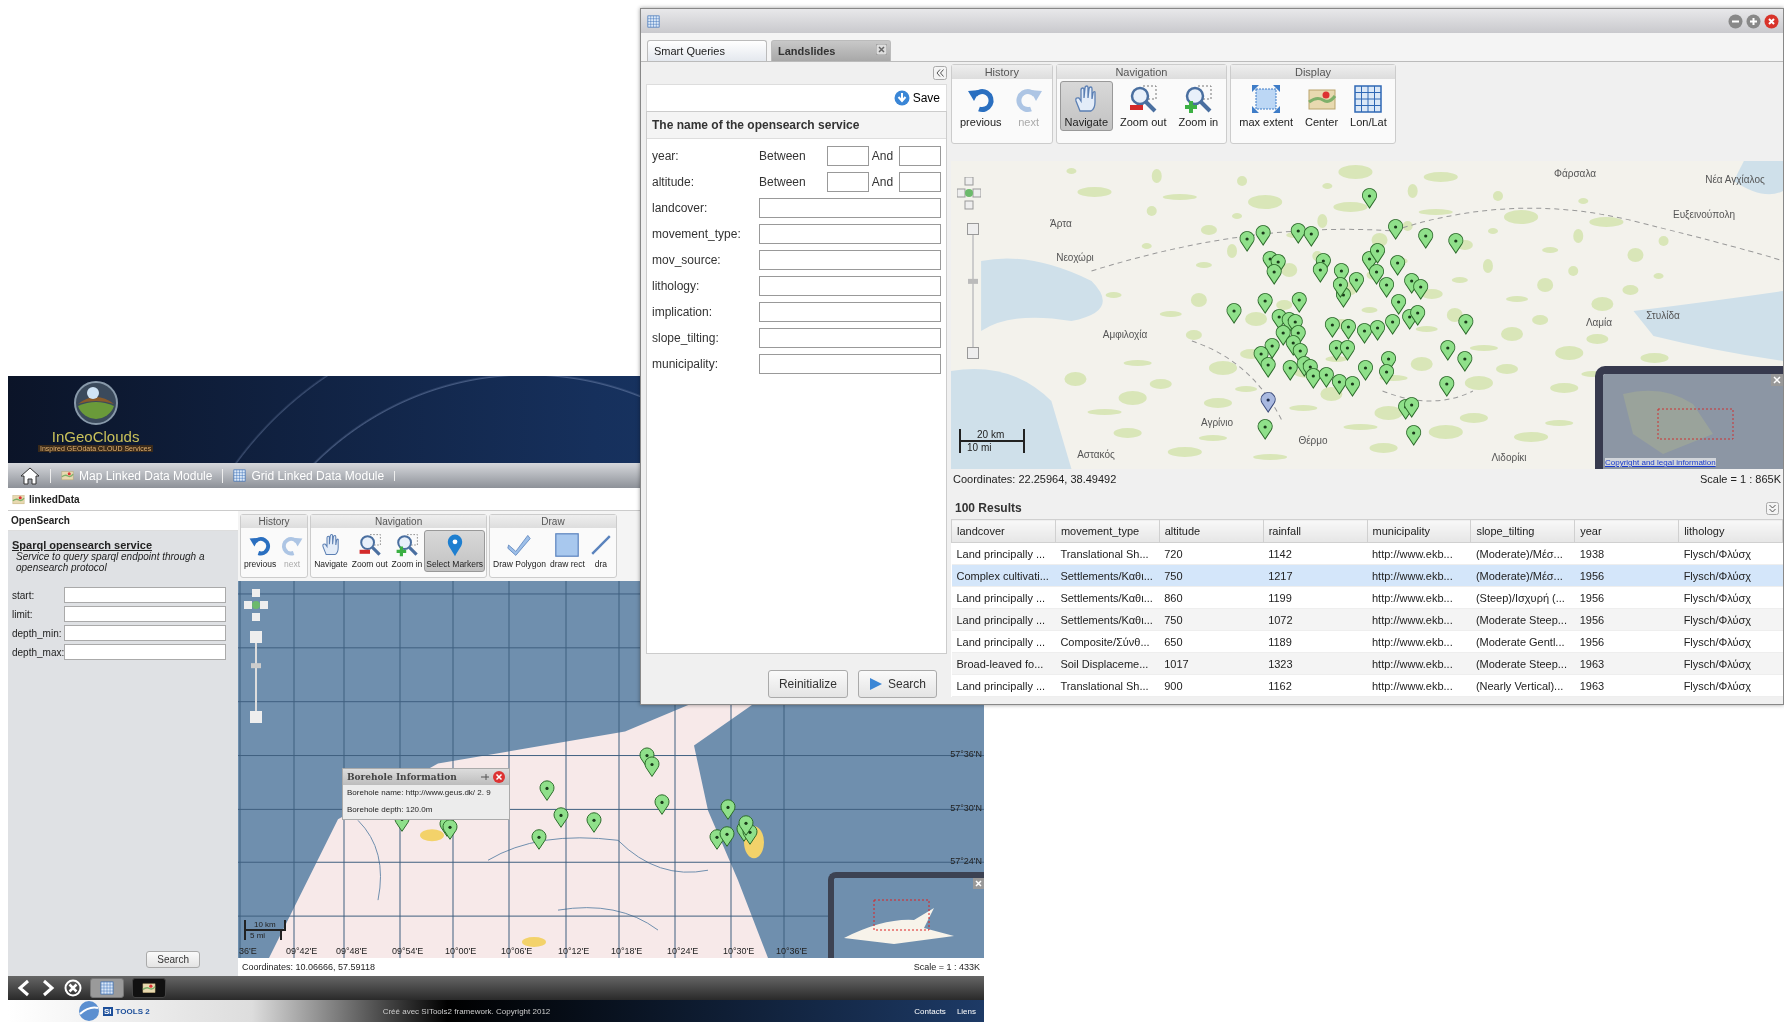 The image size is (1784, 1022). I want to click on toolbar-button: max extent, so click(1266, 106).